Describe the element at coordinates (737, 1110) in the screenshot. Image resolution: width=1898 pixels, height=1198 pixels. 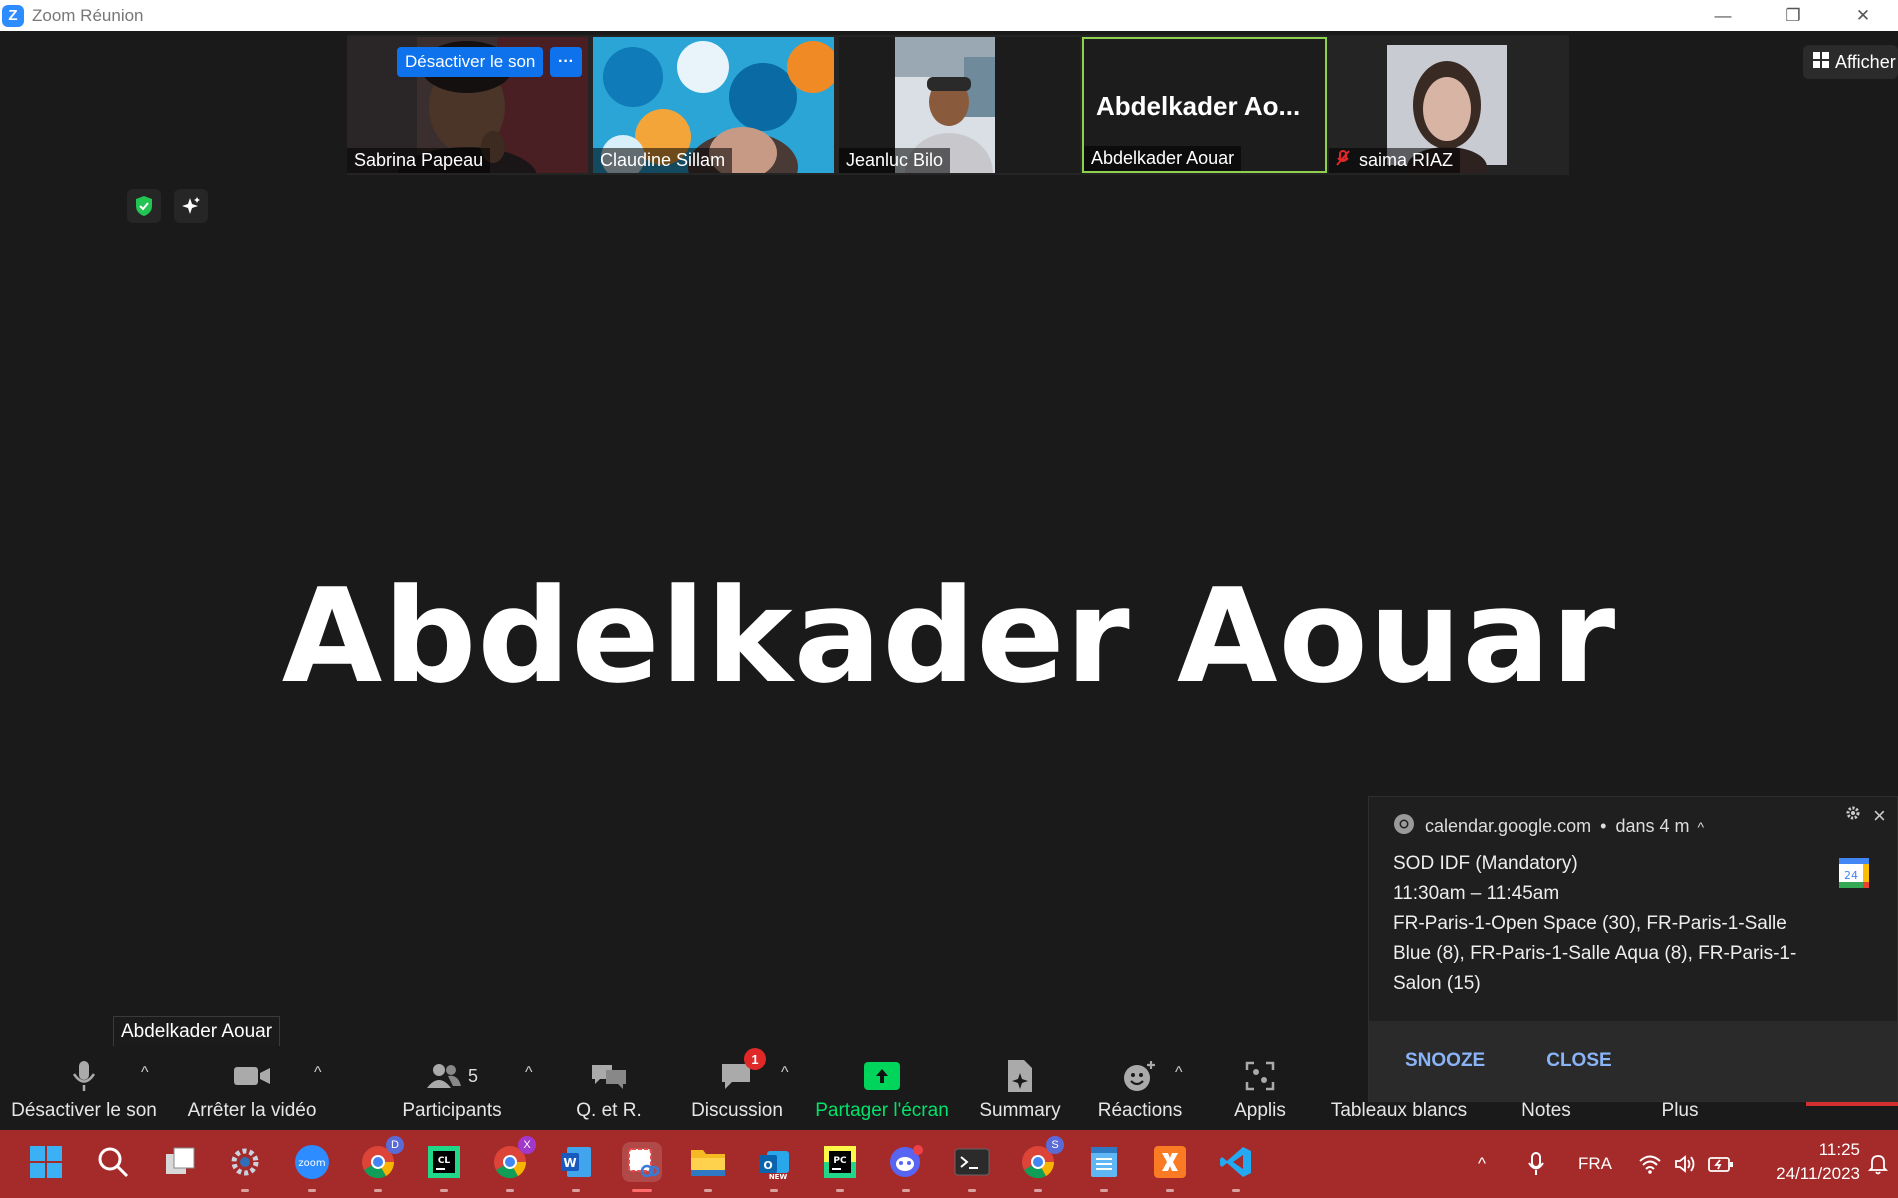
I see `chat-label: Discussion` at that location.